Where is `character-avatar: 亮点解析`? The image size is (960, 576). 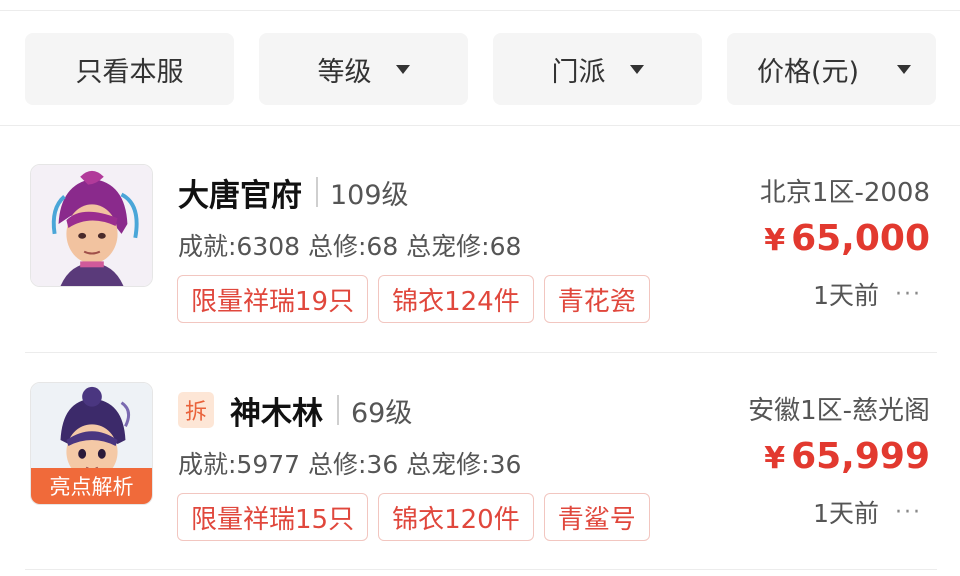 character-avatar: 亮点解析 is located at coordinates (91, 443).